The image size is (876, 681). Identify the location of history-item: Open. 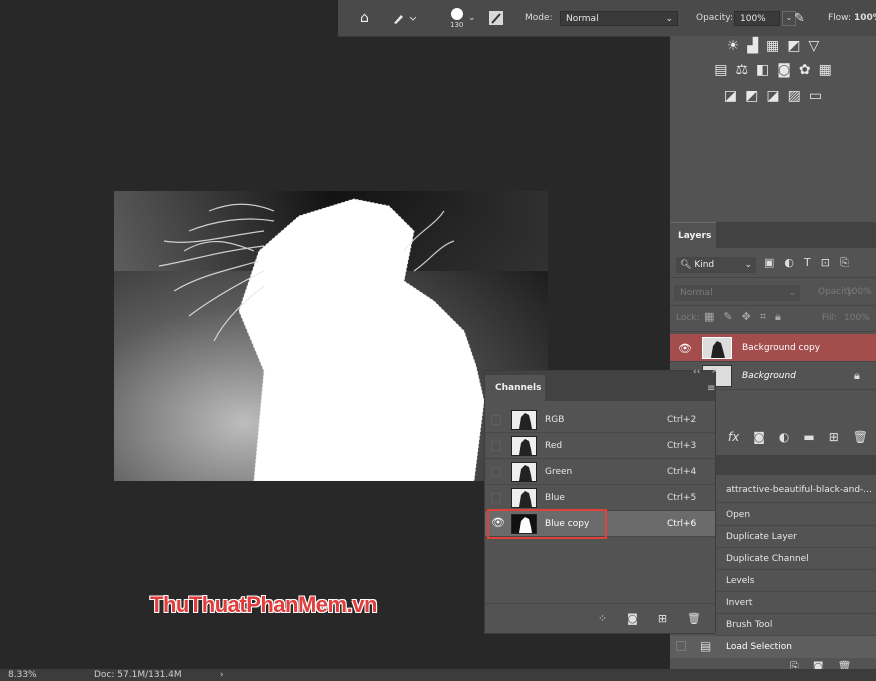
(796, 515).